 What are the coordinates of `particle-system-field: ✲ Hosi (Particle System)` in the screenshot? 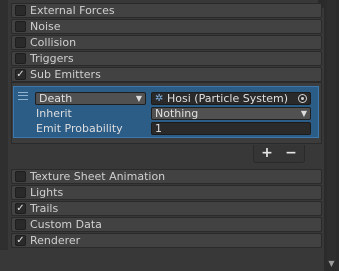 It's located at (231, 98).